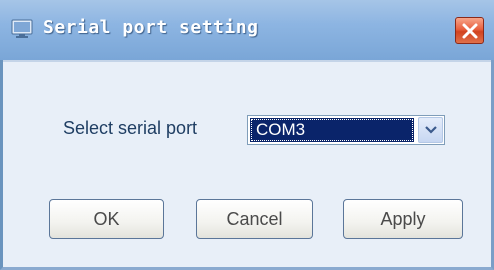  Describe the element at coordinates (254, 219) in the screenshot. I see `cancel-button: Cancel` at that location.